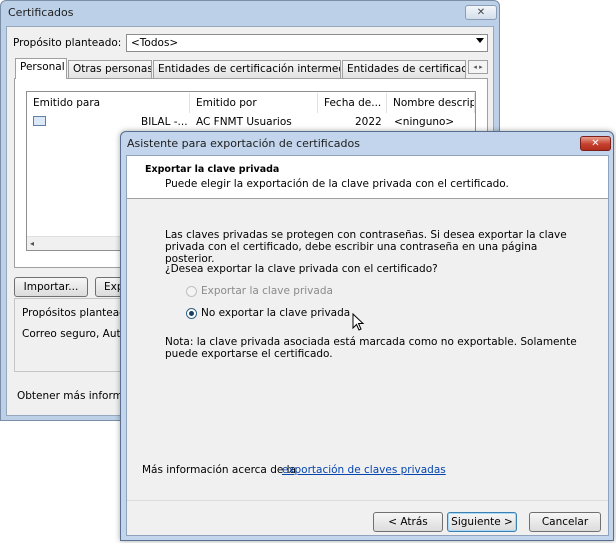 Image resolution: width=616 pixels, height=543 pixels. Describe the element at coordinates (247, 69) in the screenshot. I see `tab-entidades-intermedias: Entidades de certificación intermedias` at that location.